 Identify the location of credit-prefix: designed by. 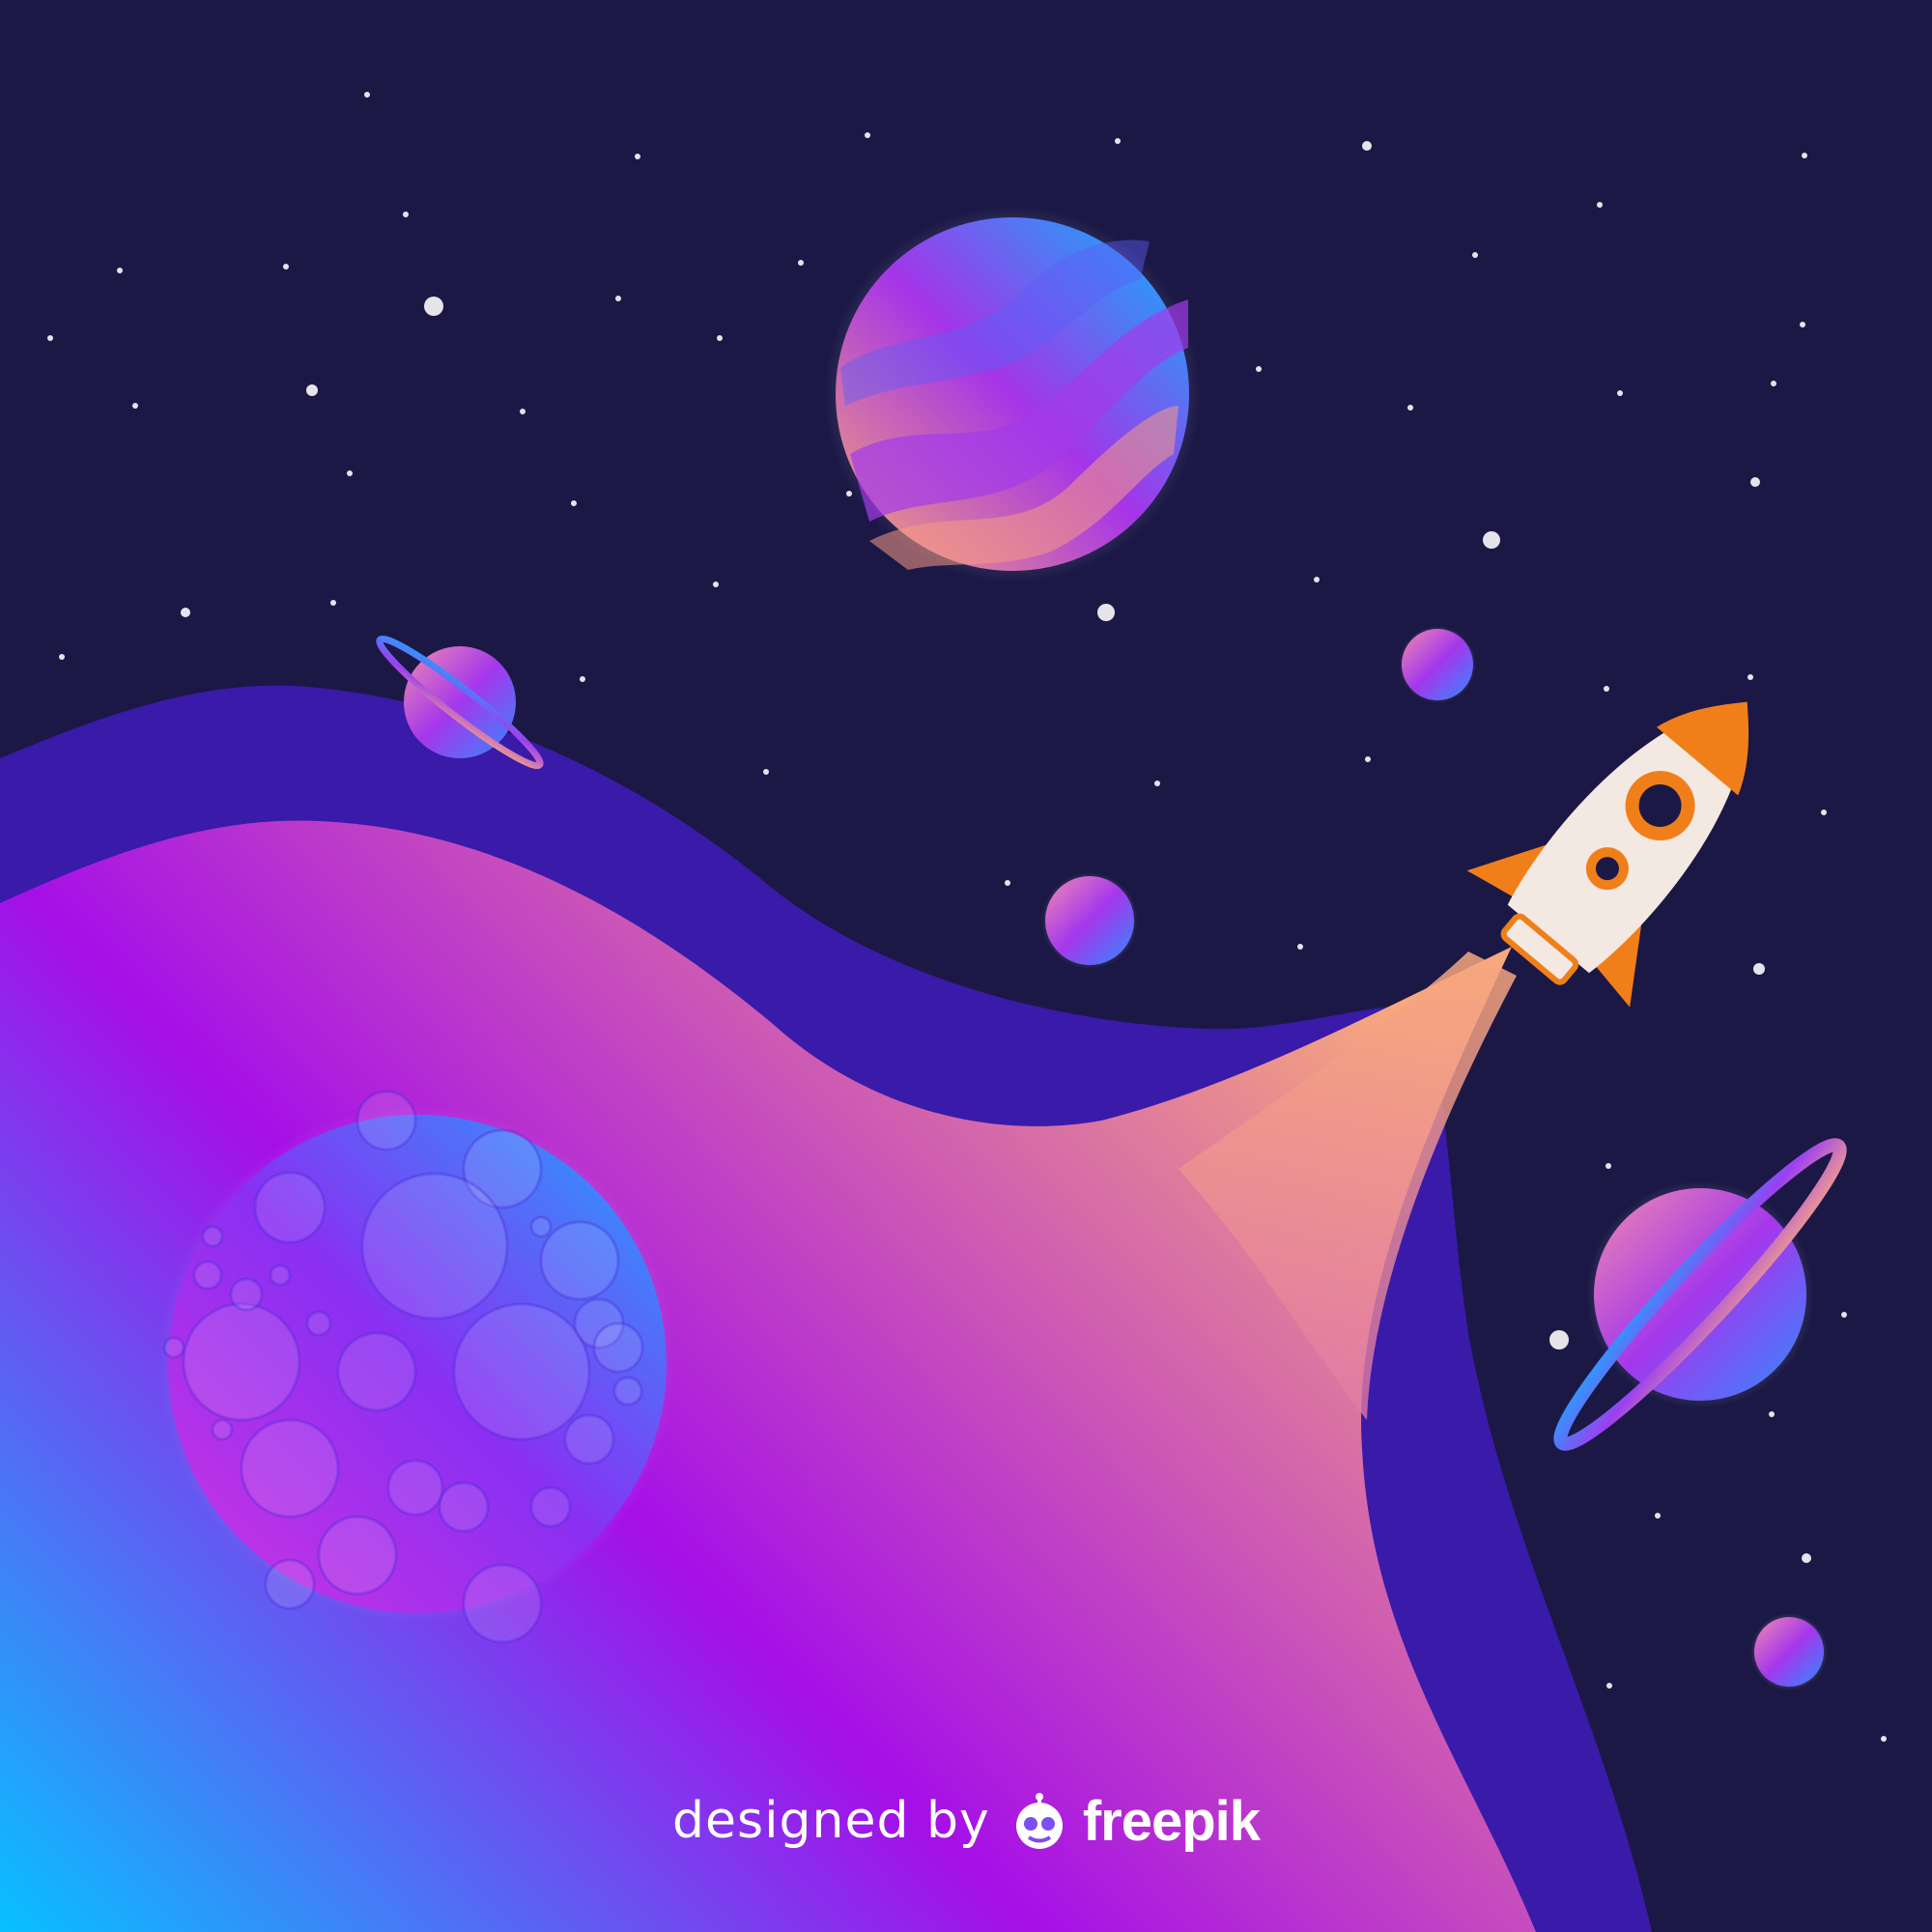
(830, 1821).